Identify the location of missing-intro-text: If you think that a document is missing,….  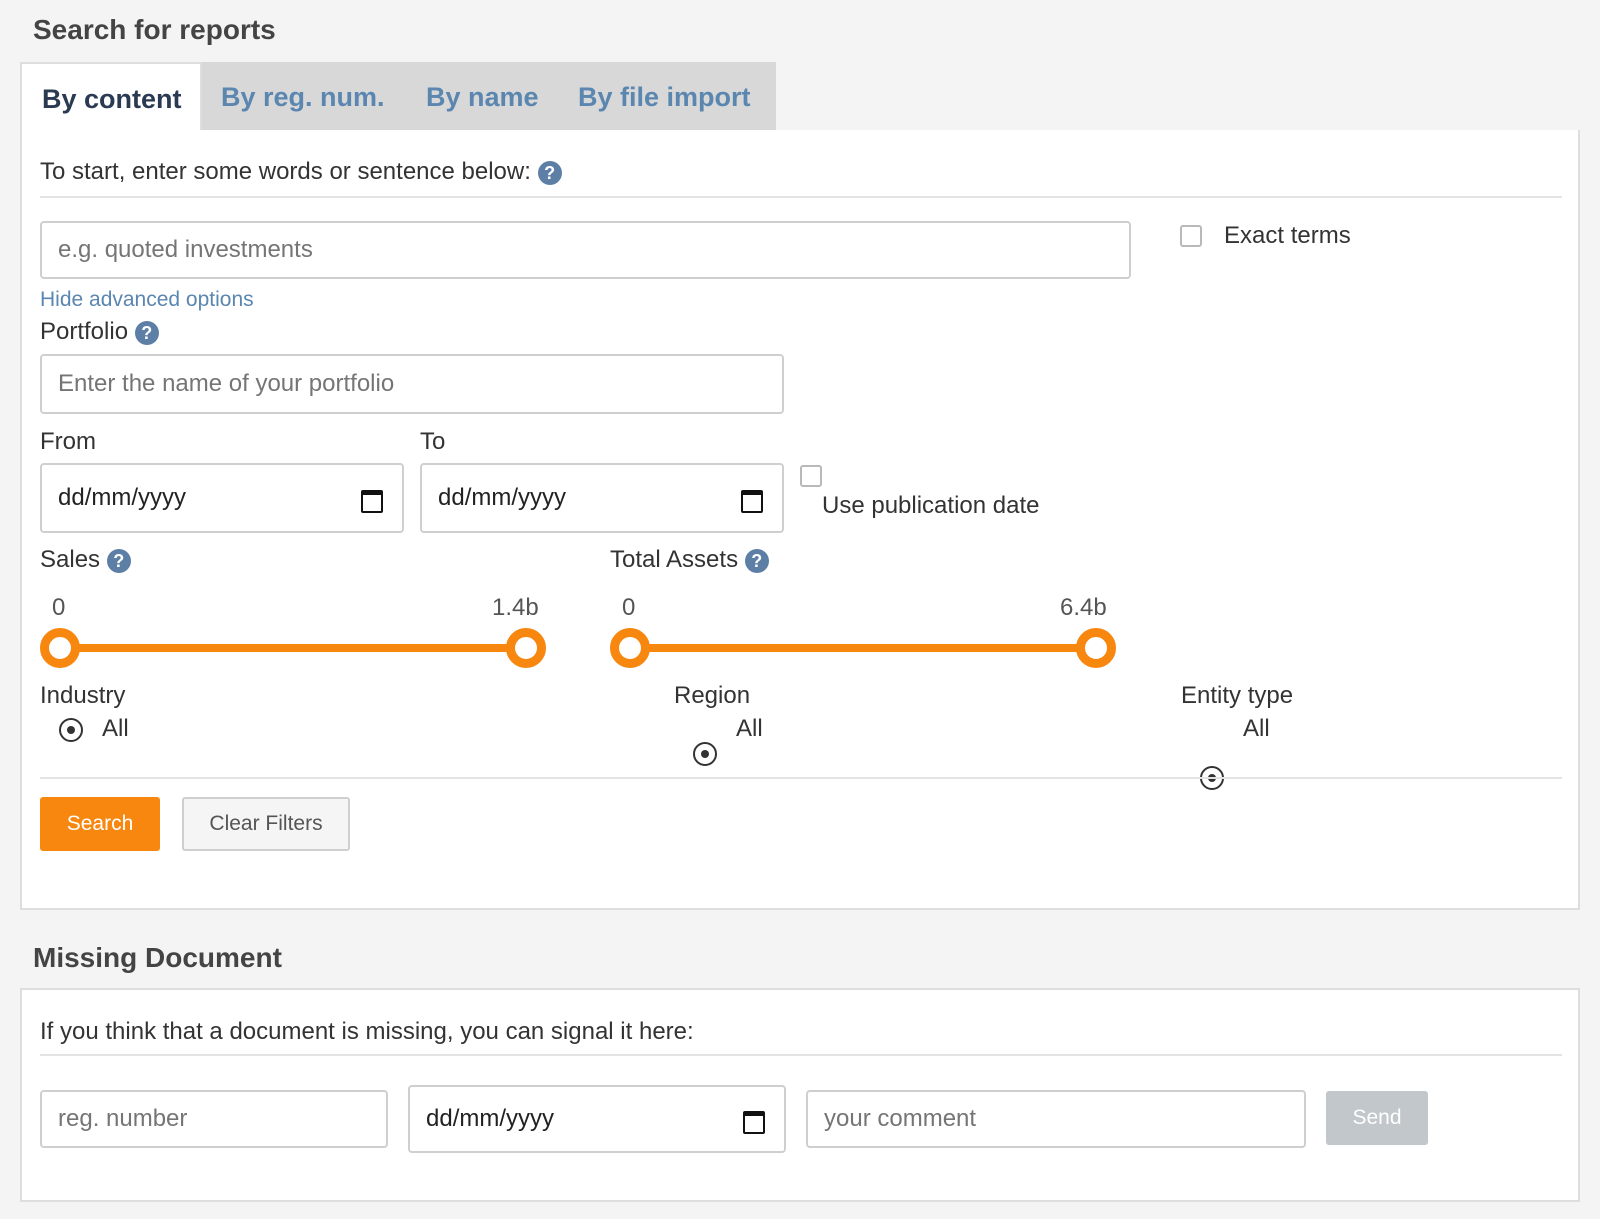
(367, 1031).